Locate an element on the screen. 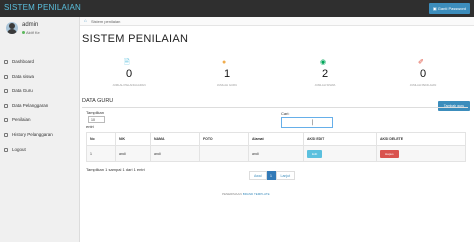 The width and height of the screenshot is (474, 242). dashboard-icon is located at coordinates (6, 62).